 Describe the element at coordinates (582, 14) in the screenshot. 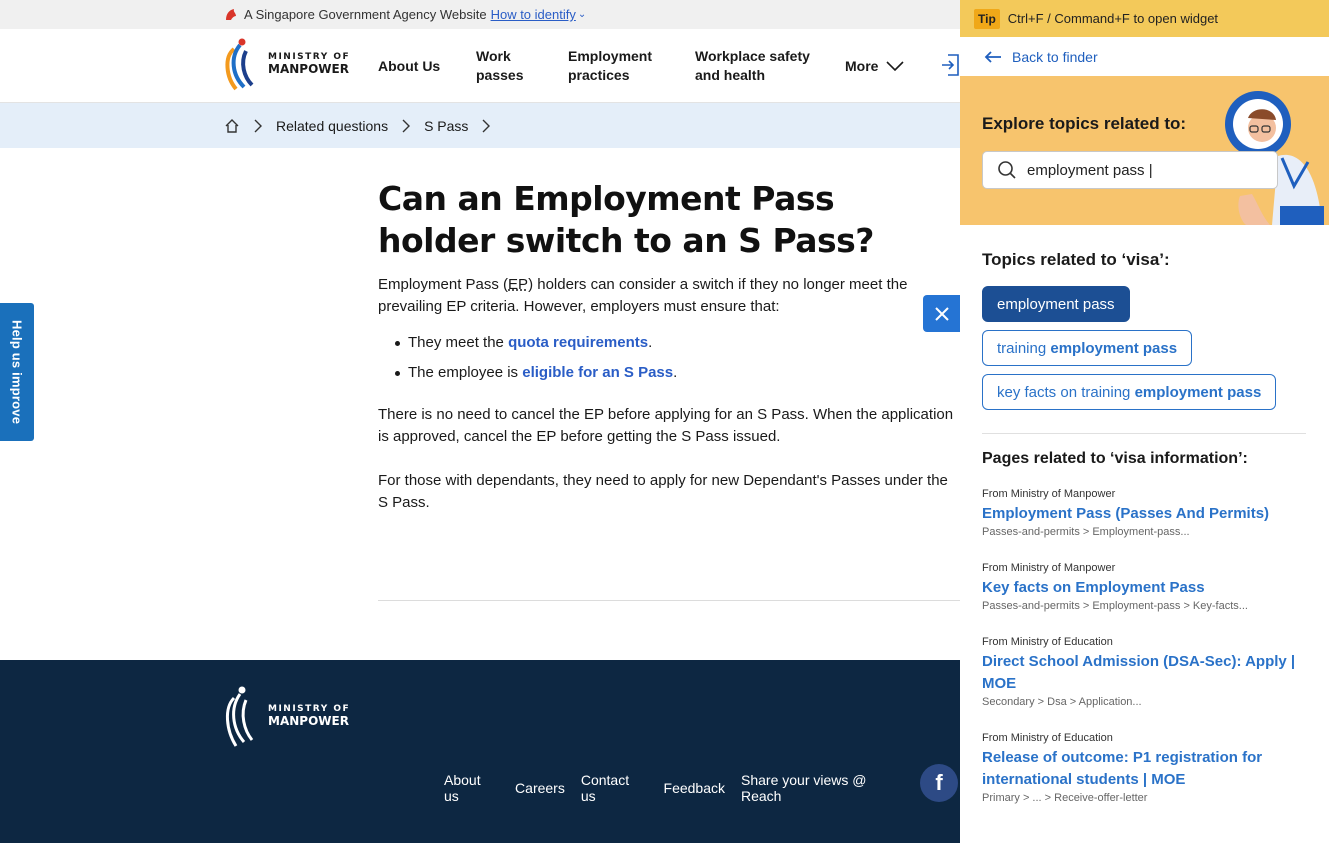

I see `chevron-down-icon: ⌄` at that location.